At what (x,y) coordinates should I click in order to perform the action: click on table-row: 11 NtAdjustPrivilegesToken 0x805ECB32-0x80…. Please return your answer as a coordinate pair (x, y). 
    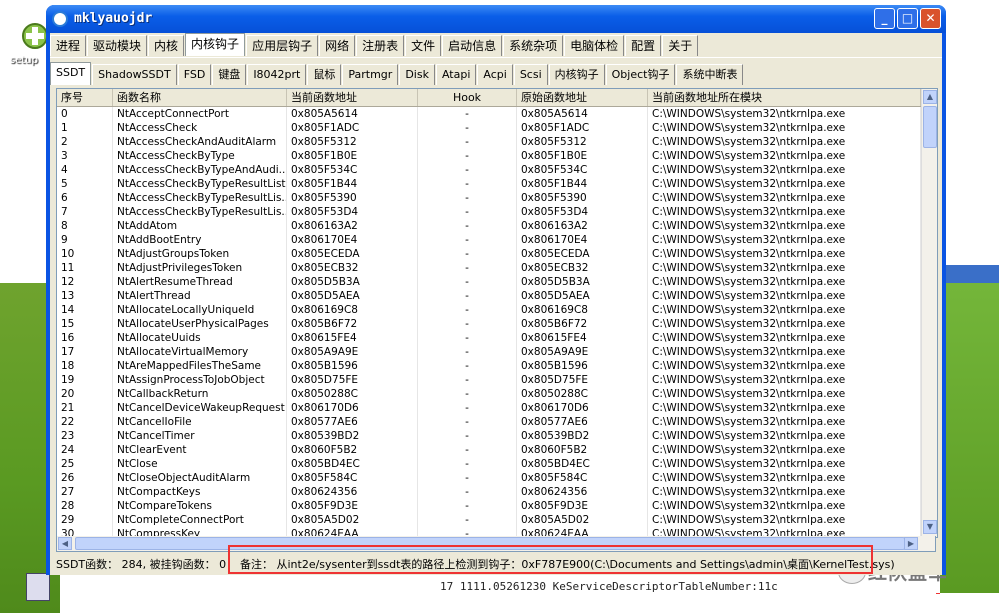
    Looking at the image, I should click on (489, 268).